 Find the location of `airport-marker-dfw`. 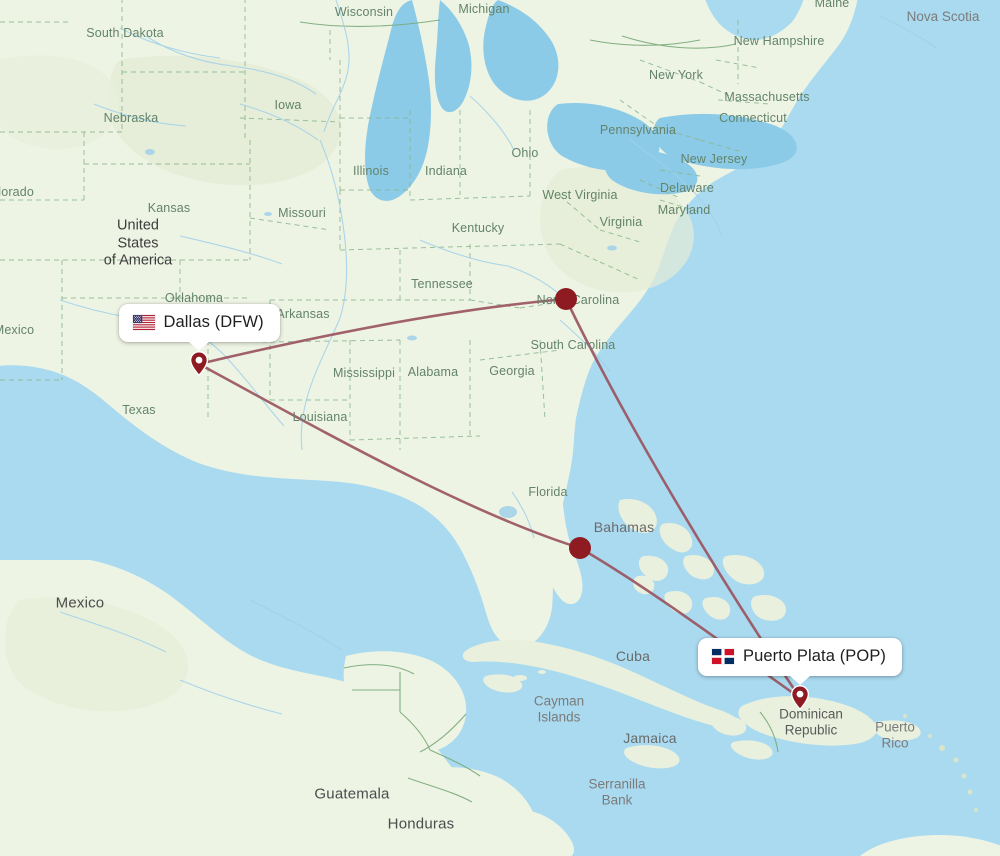

airport-marker-dfw is located at coordinates (199, 364).